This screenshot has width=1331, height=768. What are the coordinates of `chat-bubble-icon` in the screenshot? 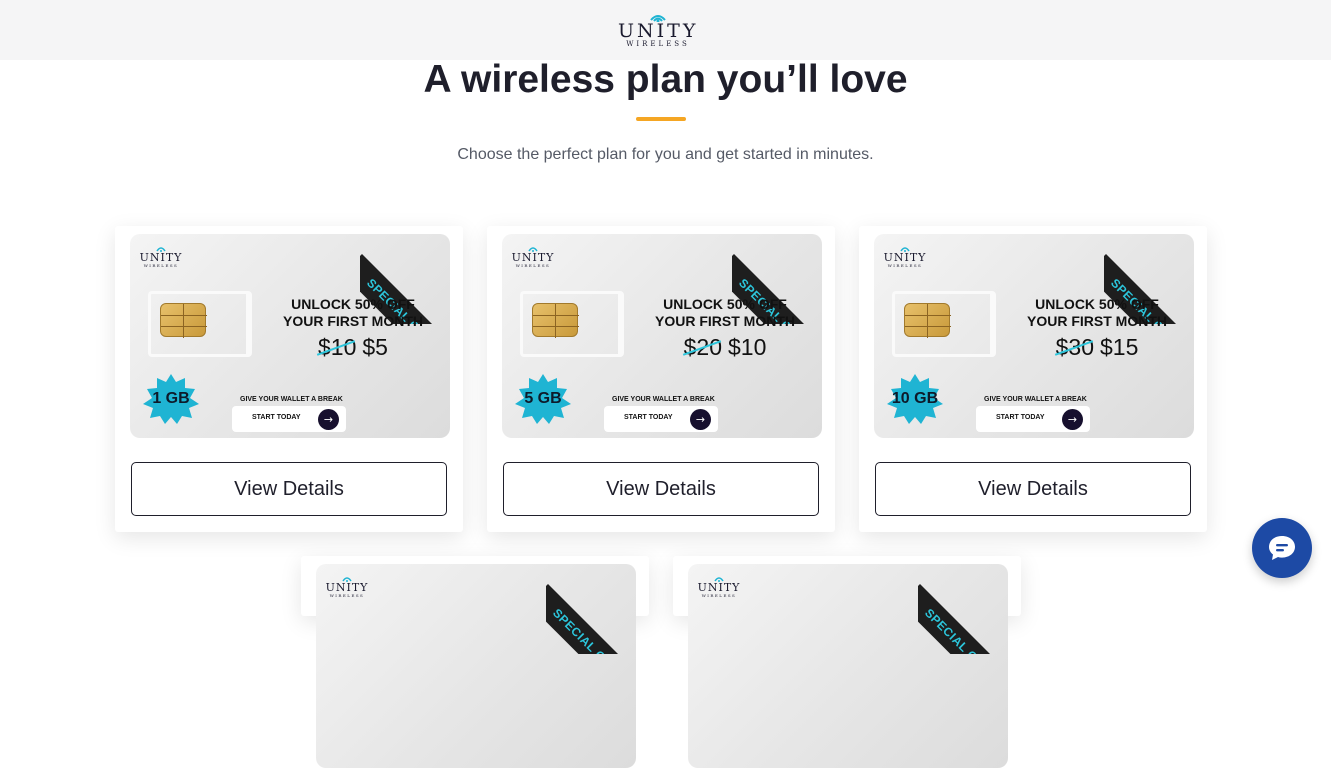 It's located at (1282, 548).